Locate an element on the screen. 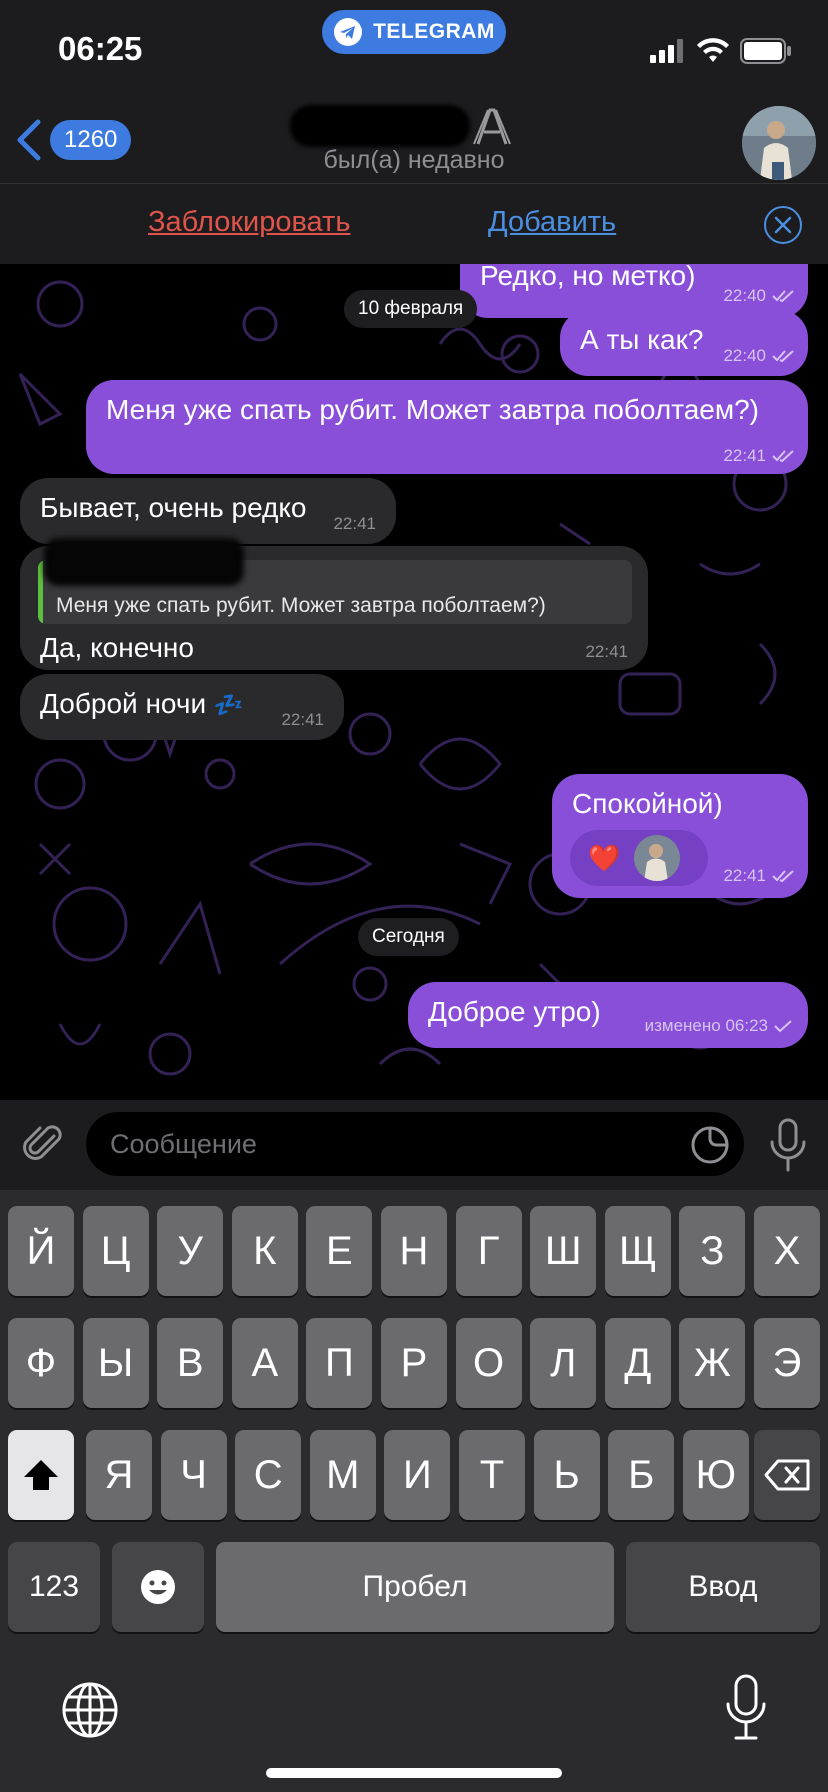 This screenshot has height=1792, width=828. space-key: Пробел is located at coordinates (415, 1587).